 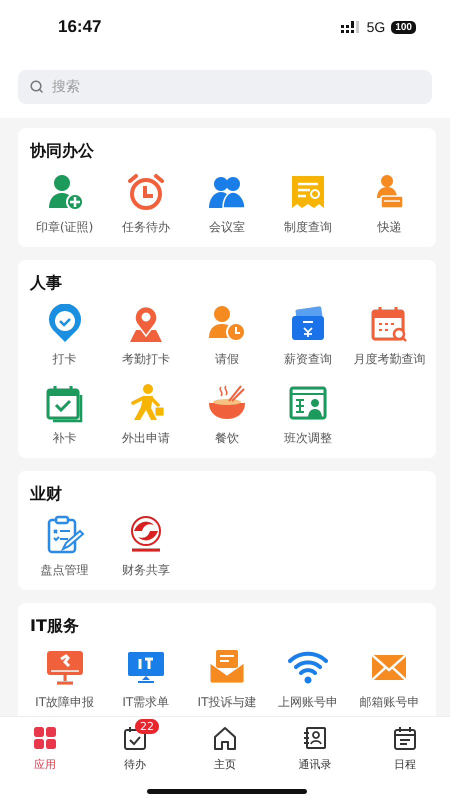 What do you see at coordinates (227, 702) in the screenshot?
I see `app-label: IT投诉与建` at bounding box center [227, 702].